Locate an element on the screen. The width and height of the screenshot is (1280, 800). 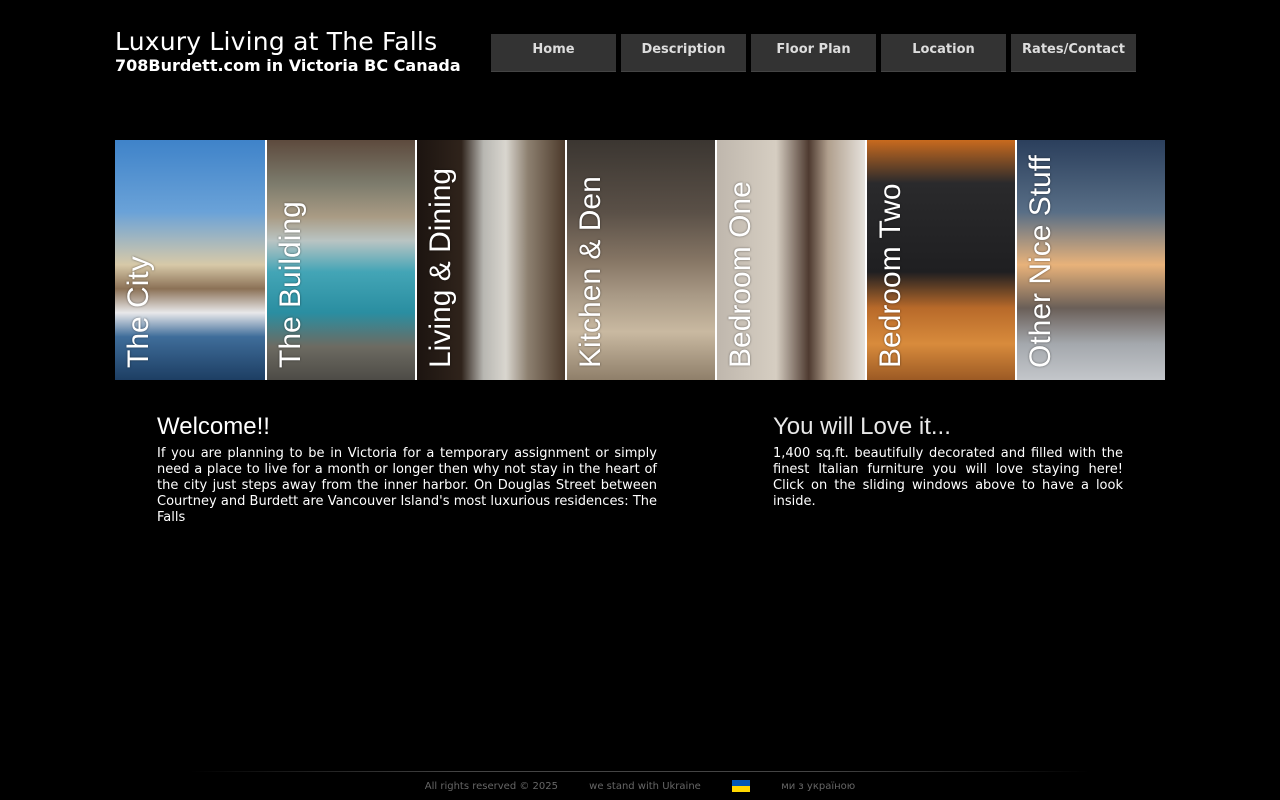
slide-label: Living & Dining is located at coordinates (440, 267).